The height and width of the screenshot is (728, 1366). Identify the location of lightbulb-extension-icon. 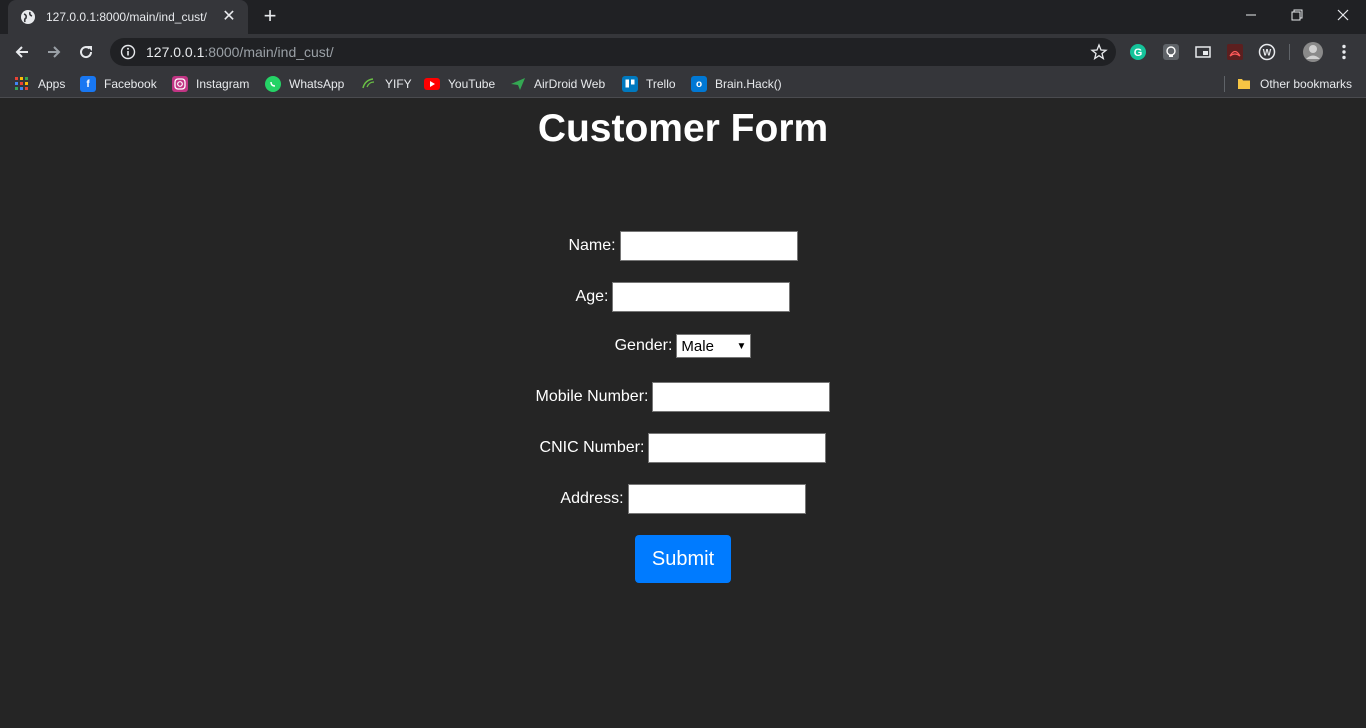
(1171, 52).